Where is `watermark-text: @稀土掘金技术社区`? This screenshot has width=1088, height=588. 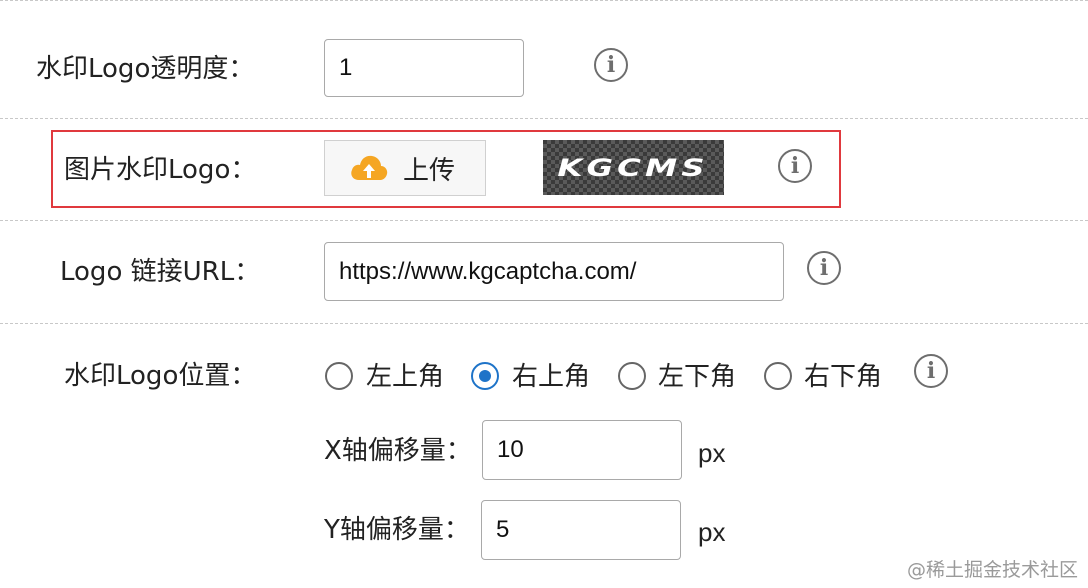
watermark-text: @稀土掘金技术社区 is located at coordinates (992, 570).